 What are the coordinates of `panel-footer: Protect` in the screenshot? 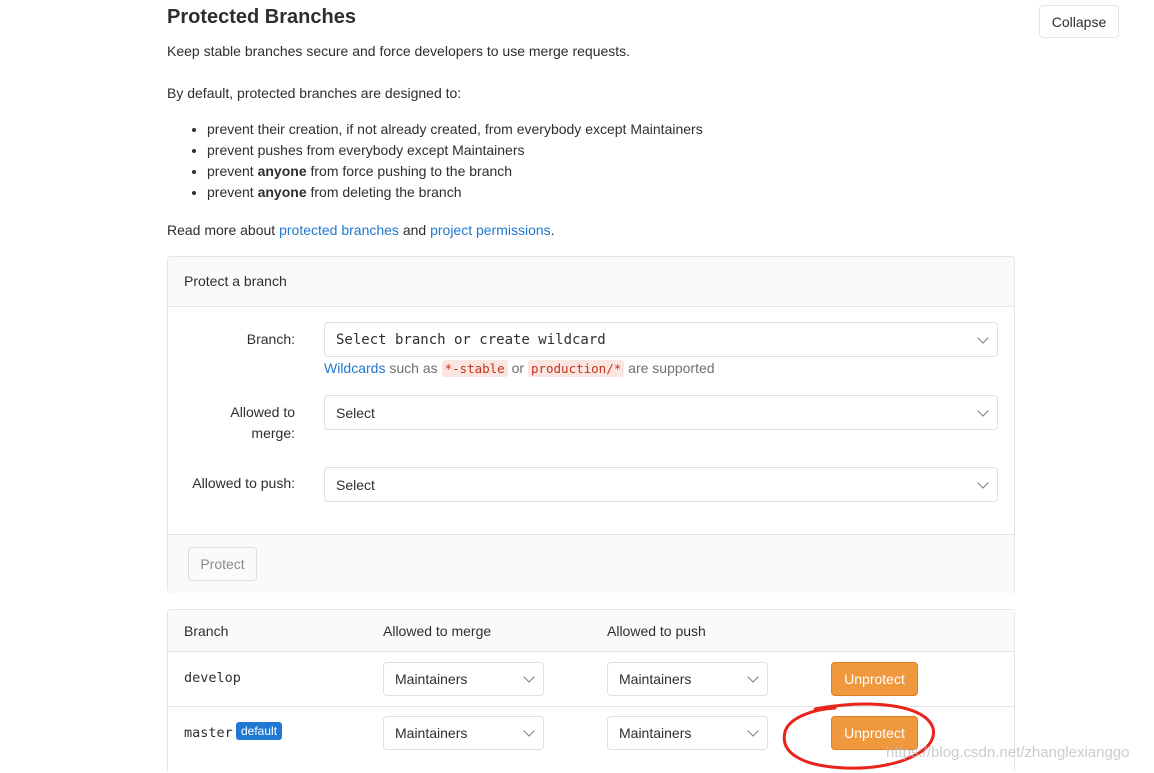 It's located at (591, 563).